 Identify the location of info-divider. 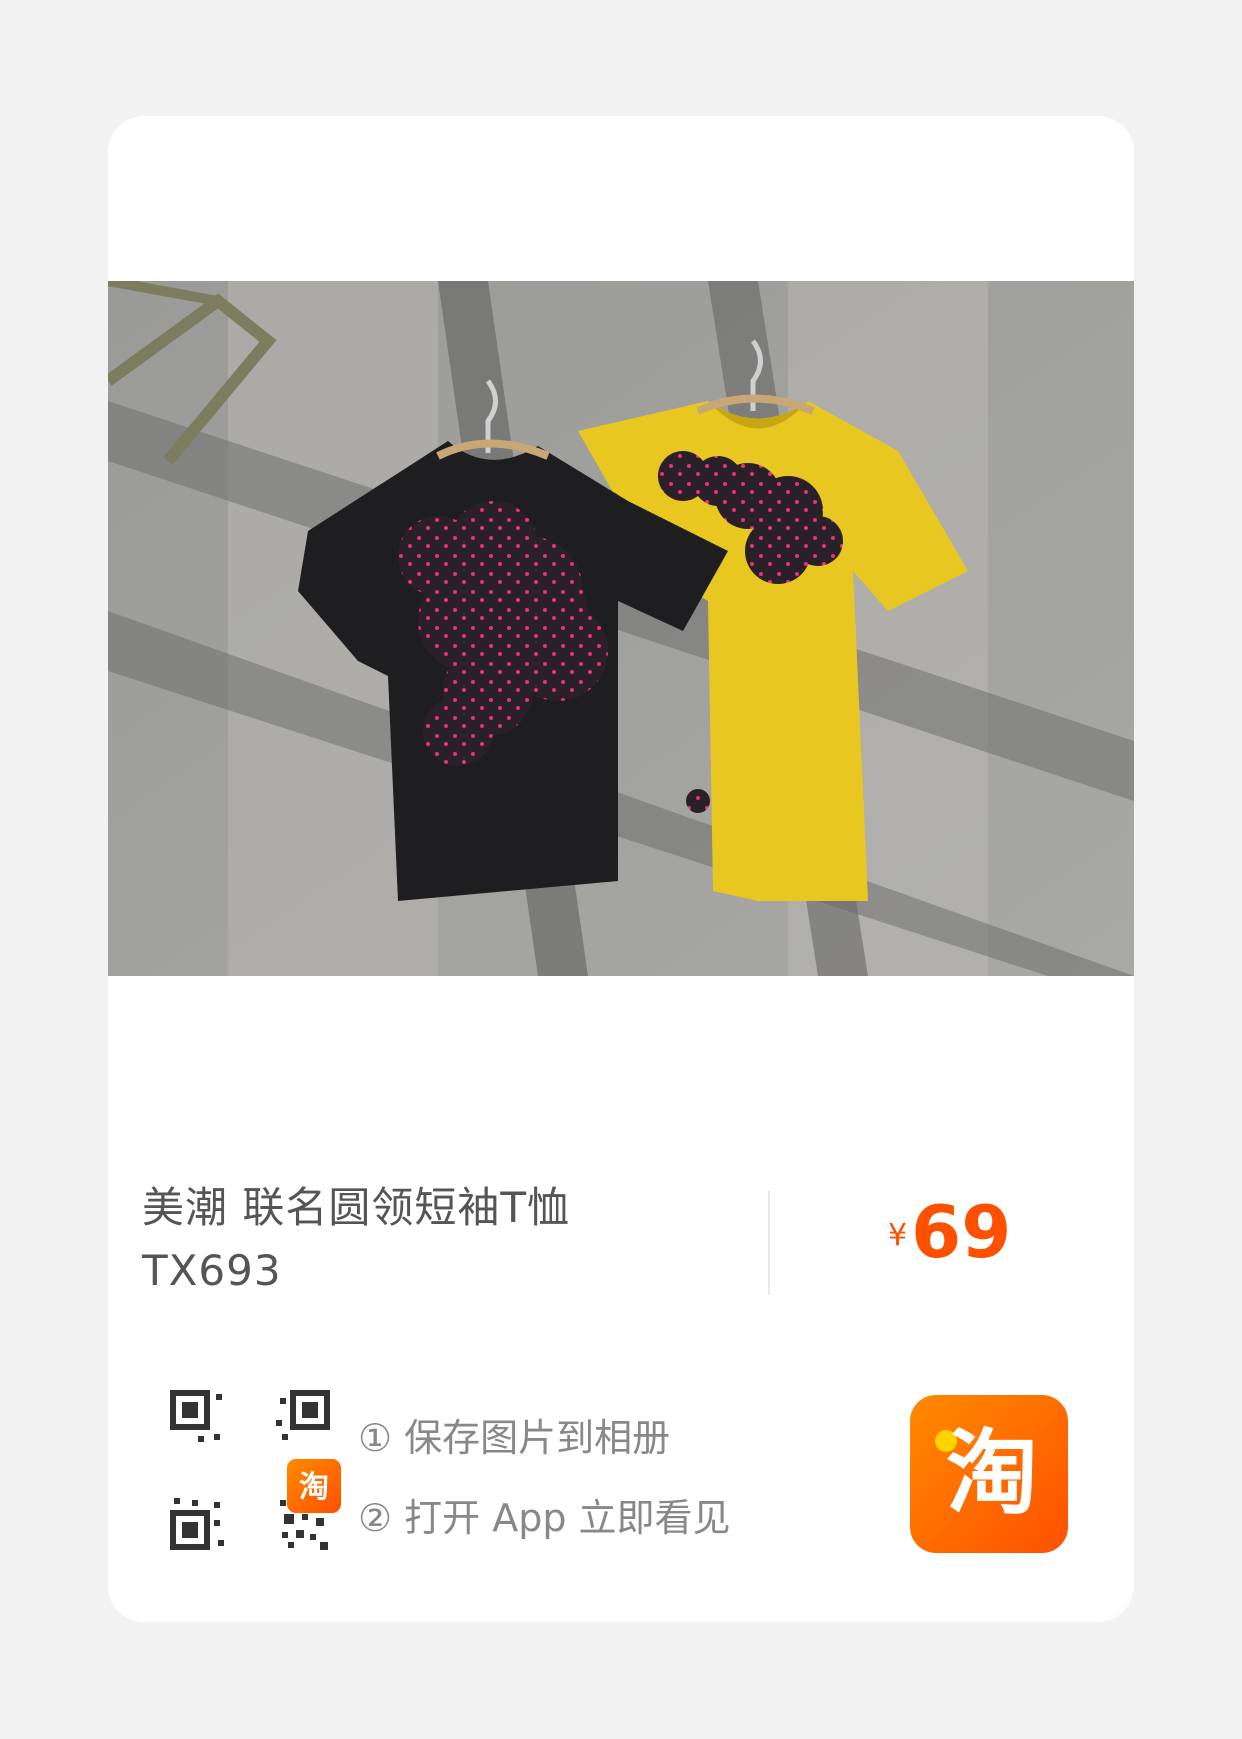
(769, 1243).